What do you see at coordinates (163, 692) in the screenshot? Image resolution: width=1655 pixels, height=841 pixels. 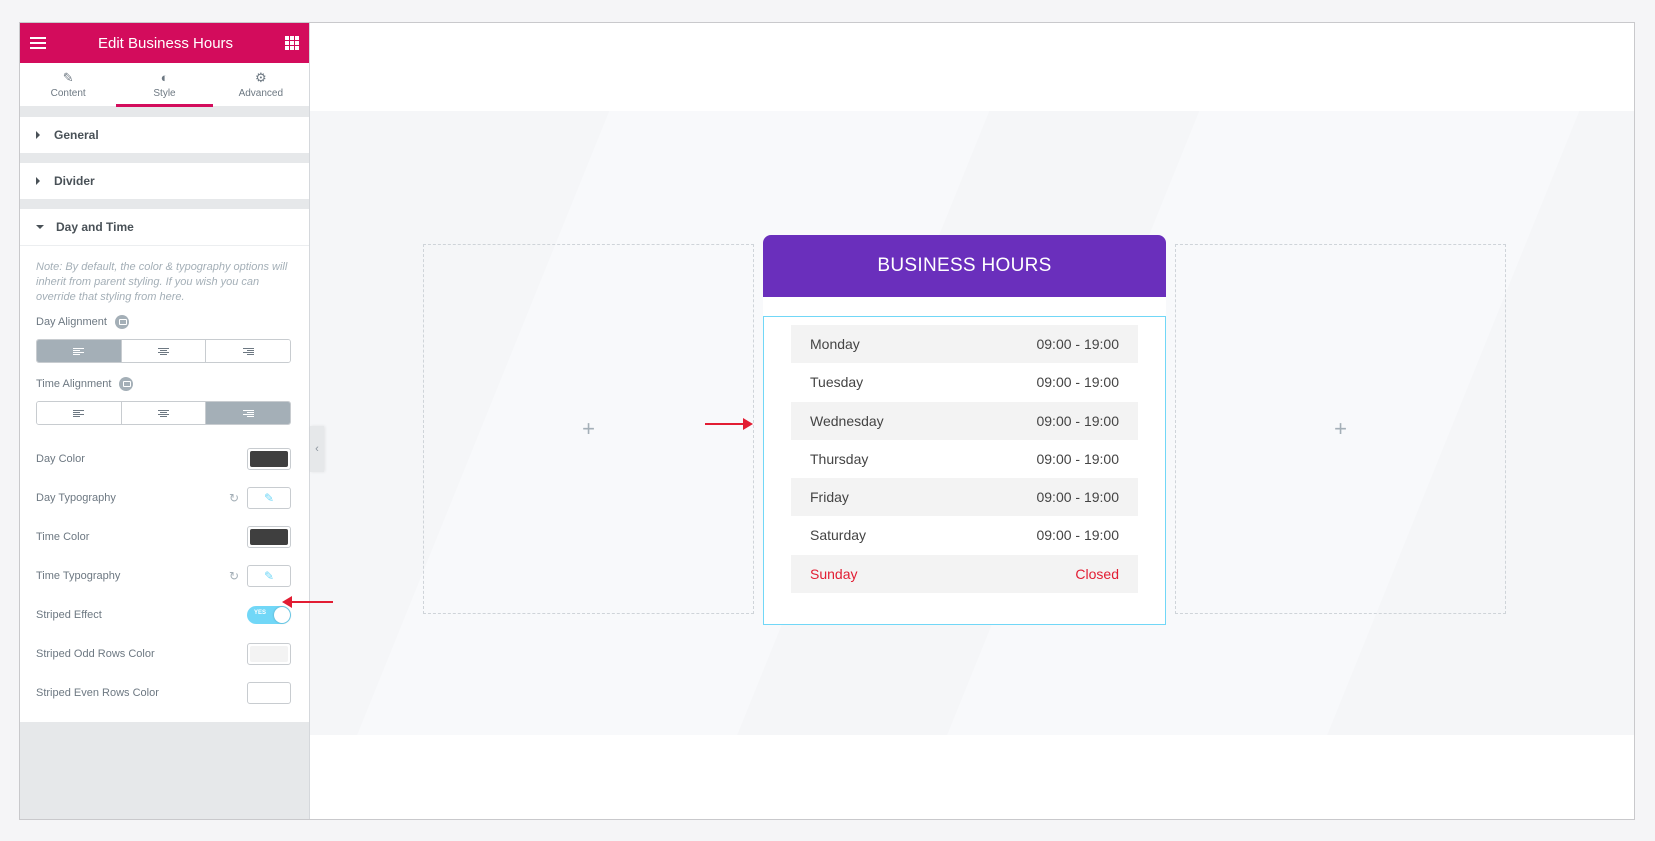 I see `striped-even-control: Striped Even Rows Color` at bounding box center [163, 692].